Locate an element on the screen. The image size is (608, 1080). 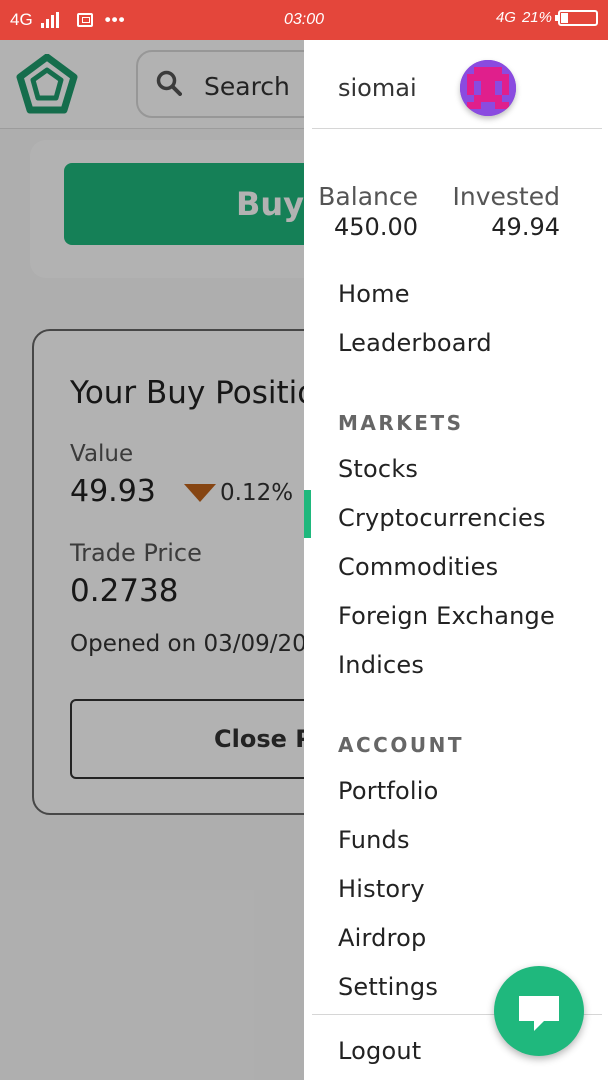
avatar is located at coordinates (488, 88).